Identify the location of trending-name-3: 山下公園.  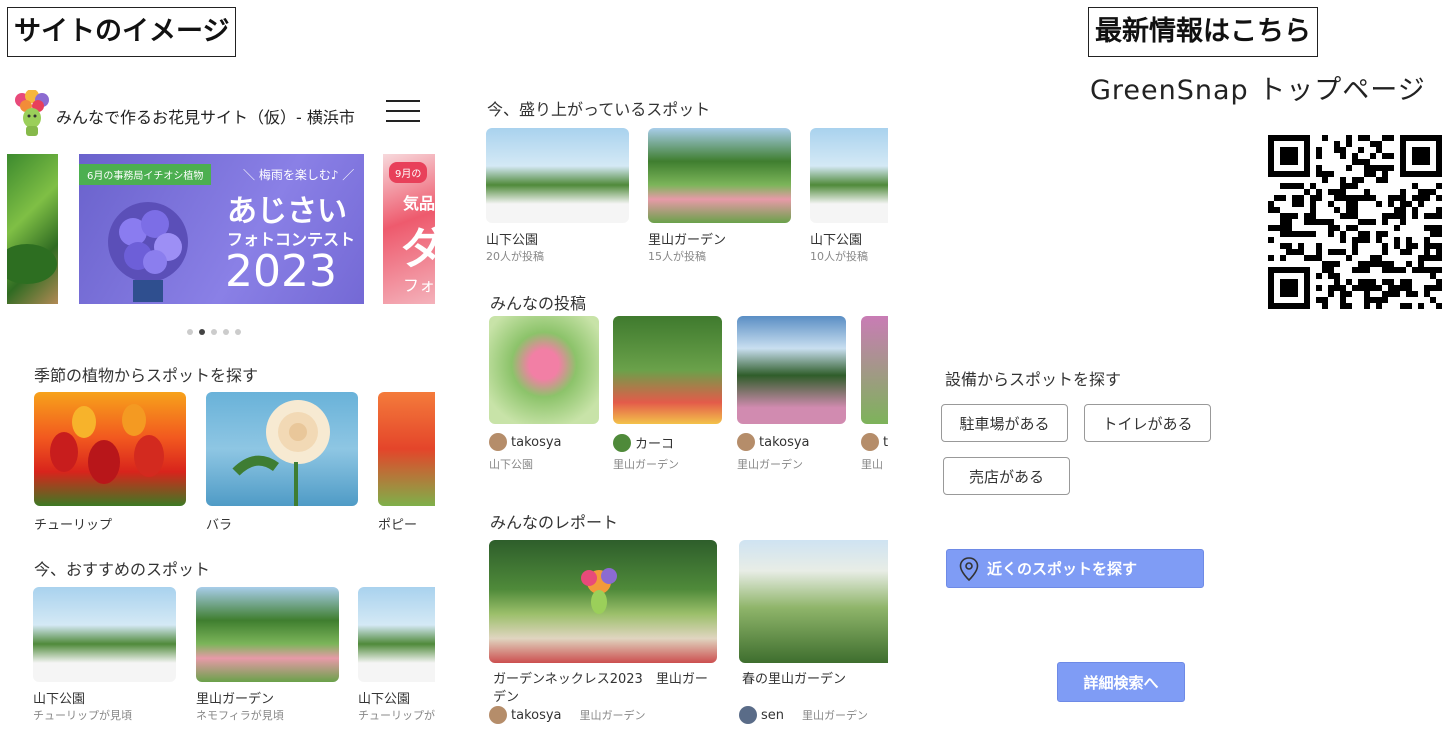
(836, 240).